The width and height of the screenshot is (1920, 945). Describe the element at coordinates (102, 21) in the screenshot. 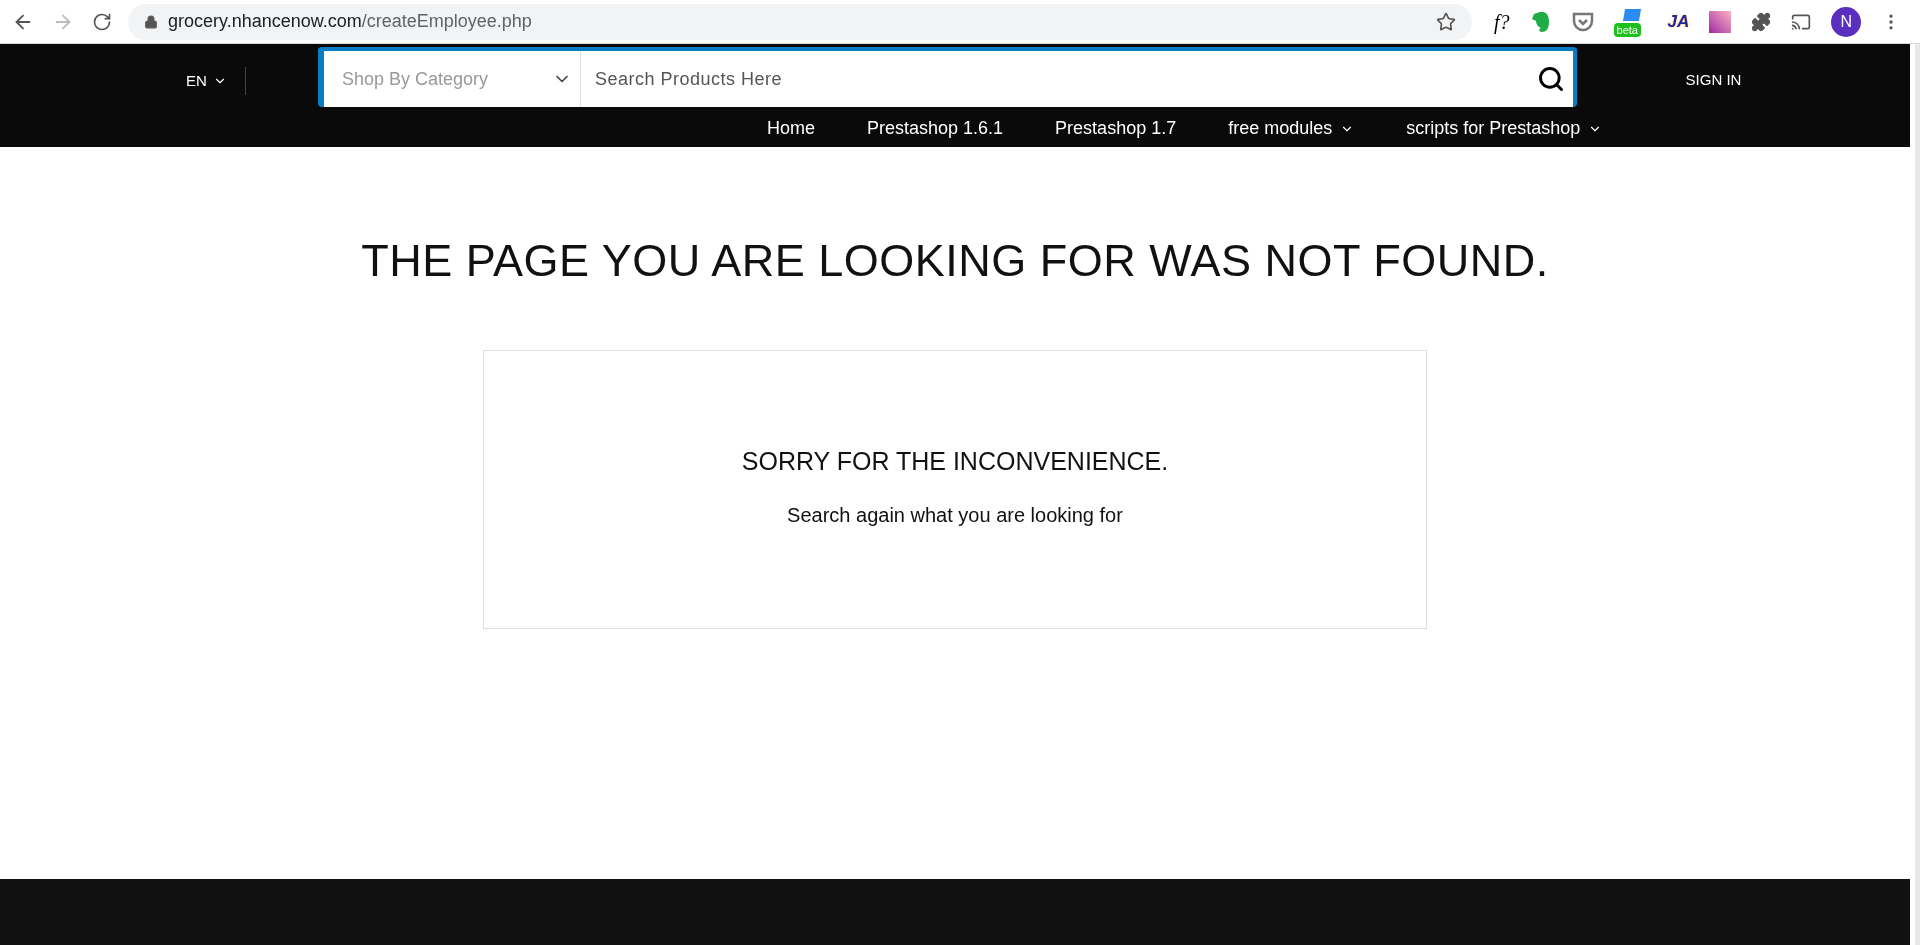

I see `reload-icon` at that location.